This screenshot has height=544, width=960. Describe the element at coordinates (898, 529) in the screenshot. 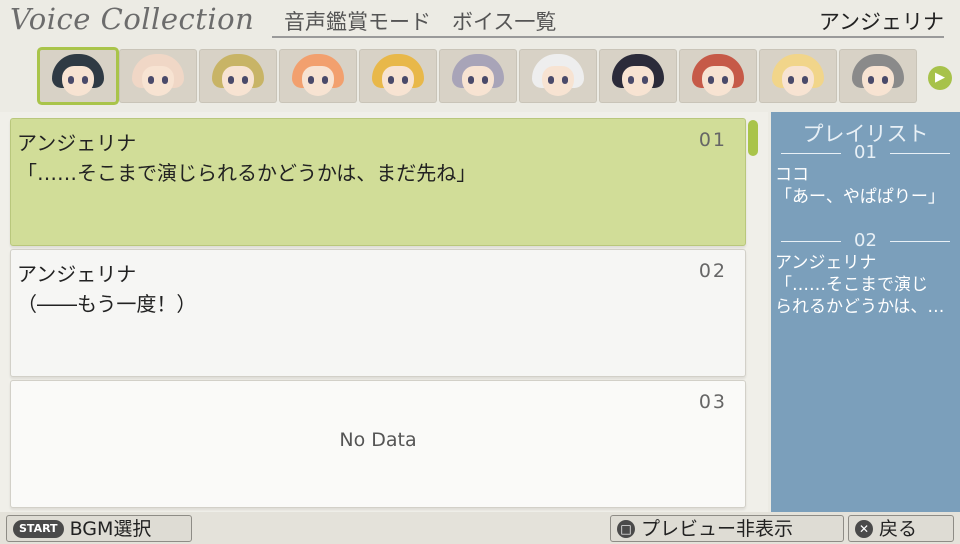

I see `back-label: 戻る` at that location.